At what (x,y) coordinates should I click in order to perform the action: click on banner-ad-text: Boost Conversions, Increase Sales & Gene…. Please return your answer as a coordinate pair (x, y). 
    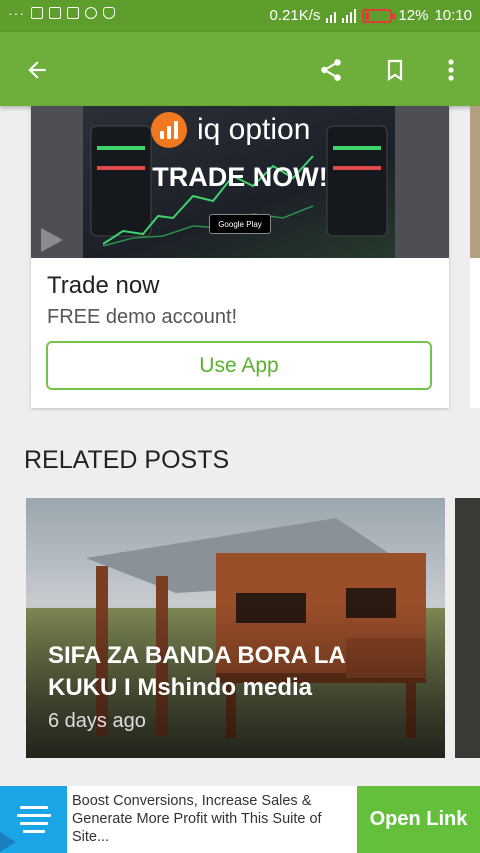
    Looking at the image, I should click on (197, 819).